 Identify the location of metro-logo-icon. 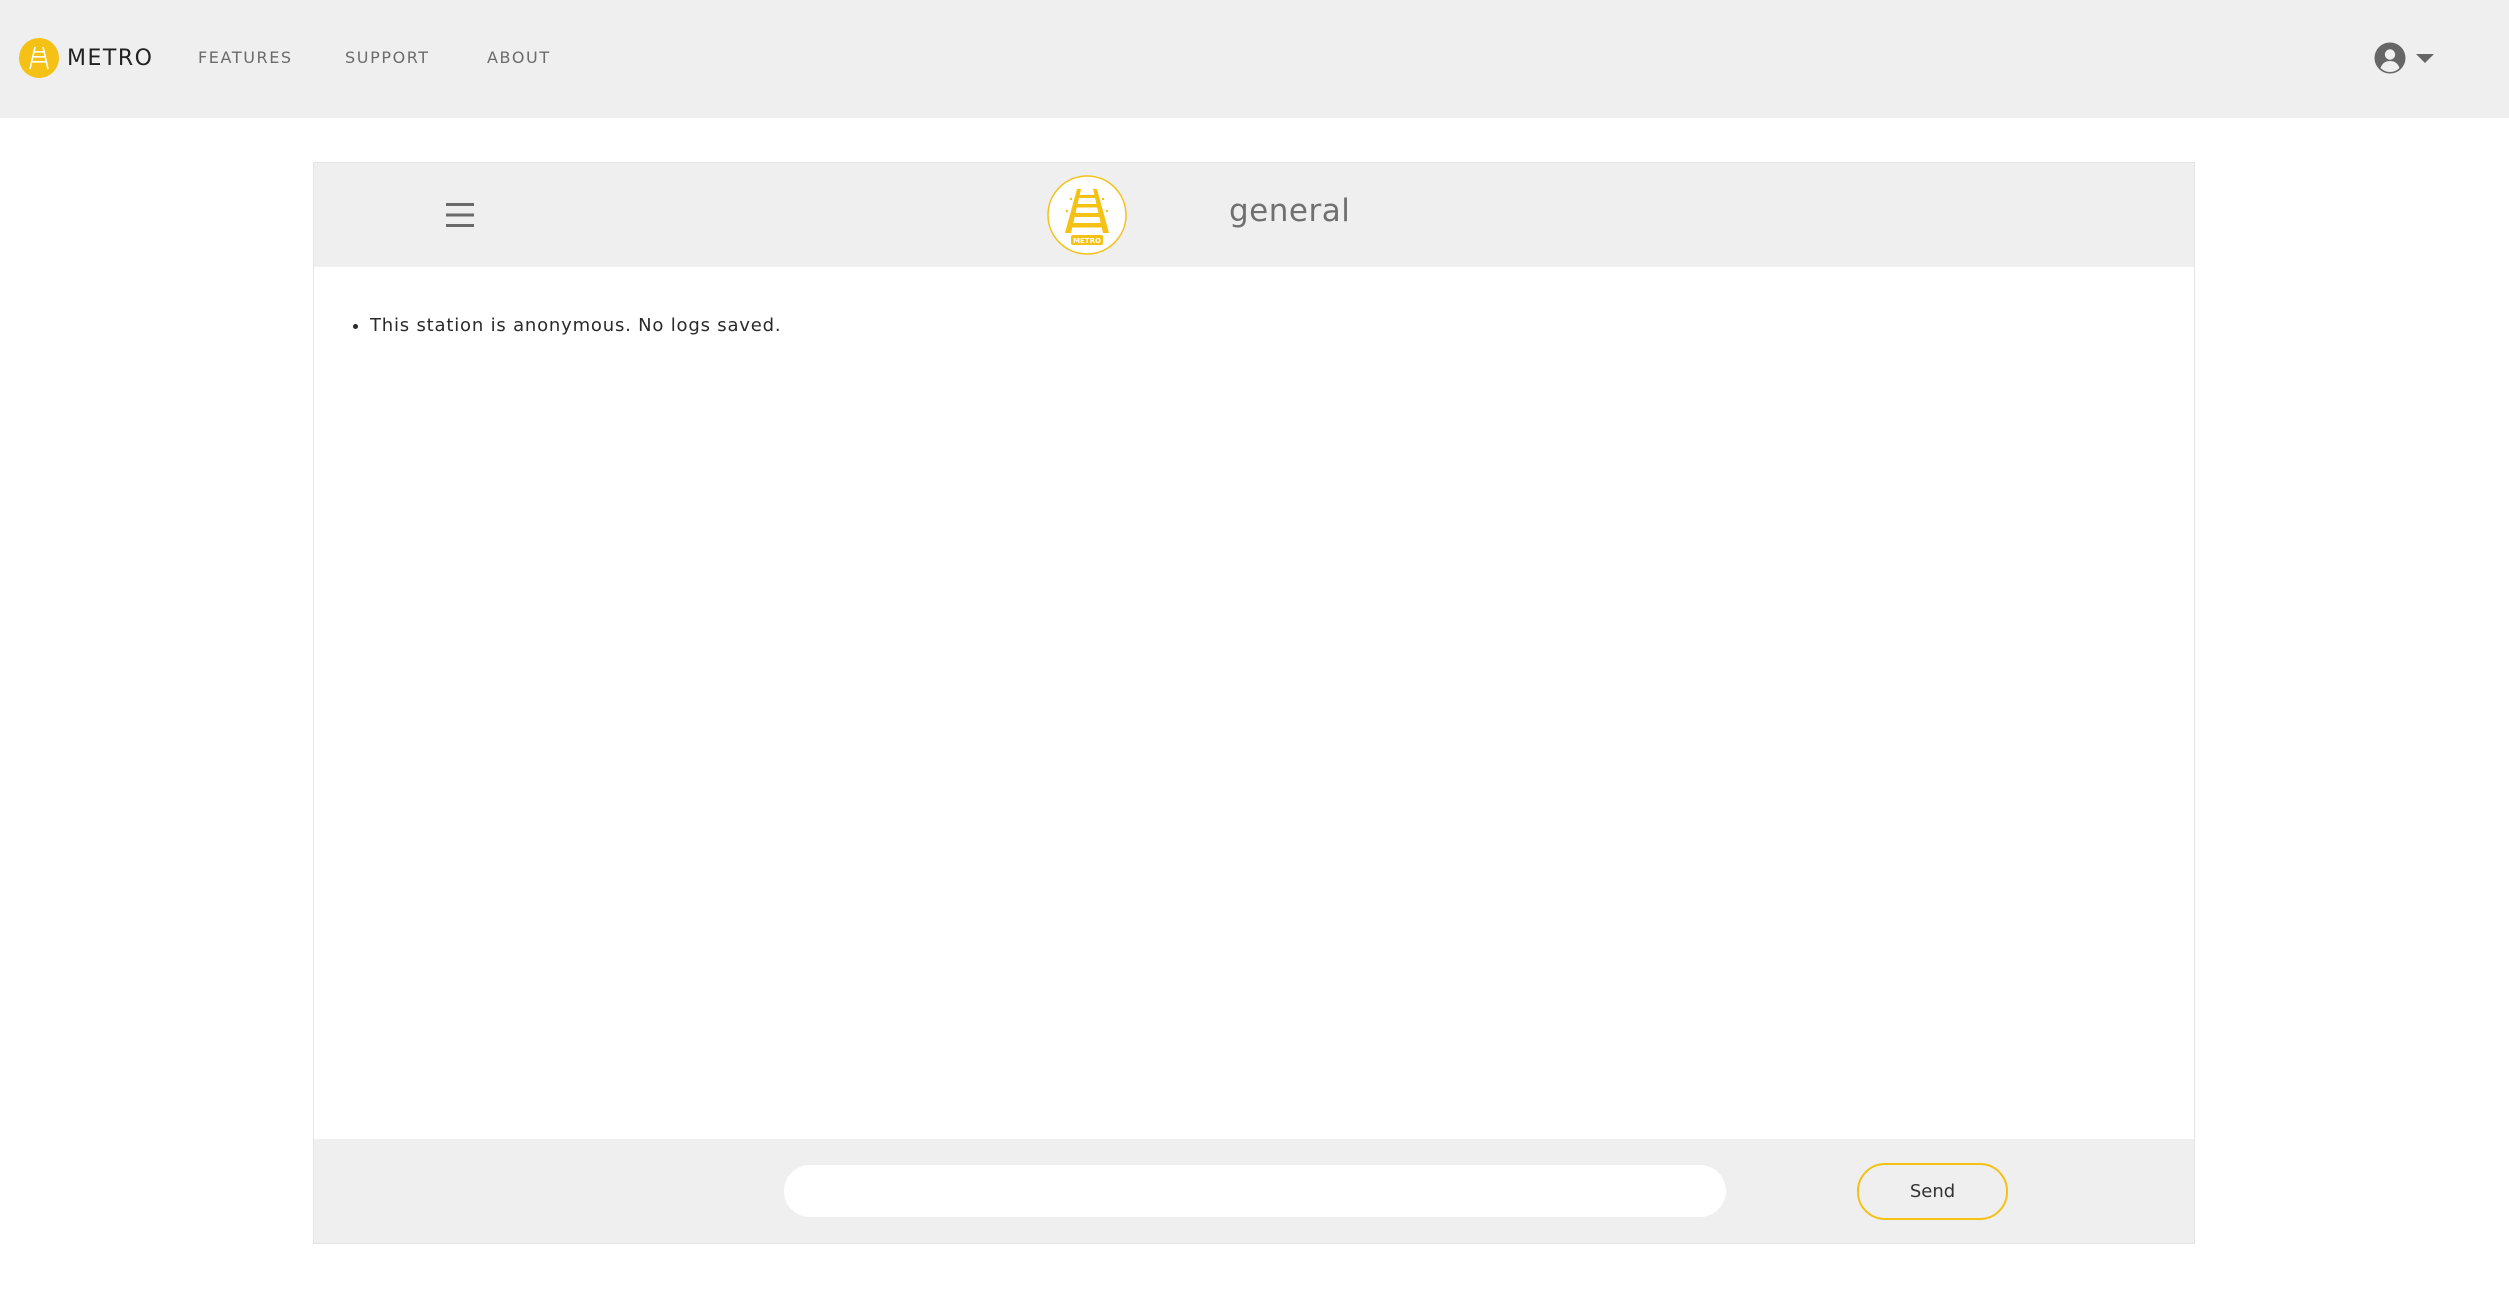
(39, 58).